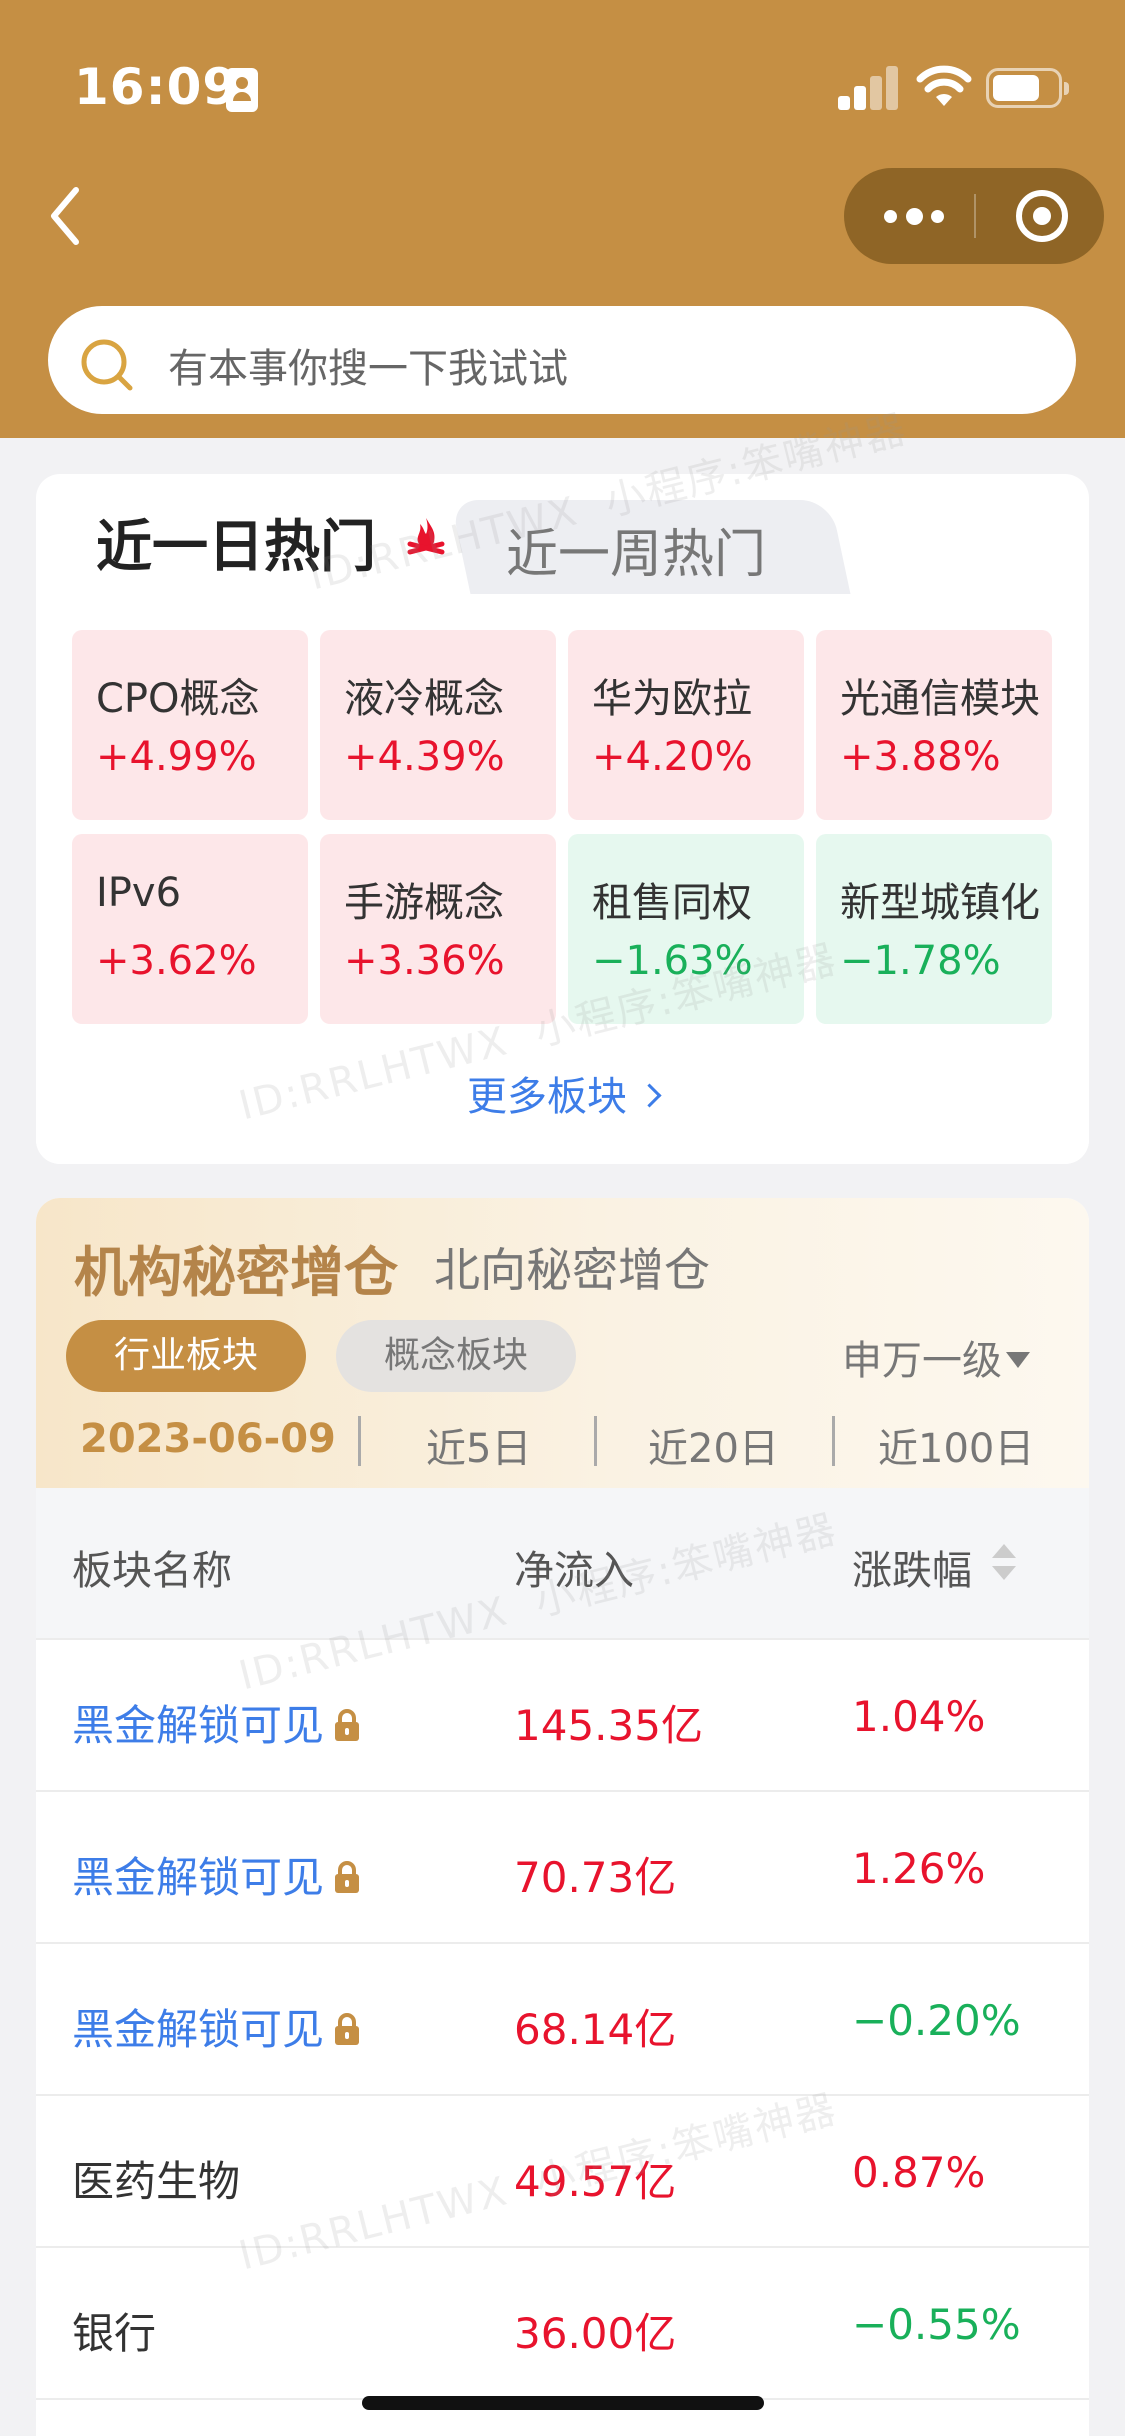 The image size is (1125, 2436). Describe the element at coordinates (236, 542) in the screenshot. I see `tab-daily-hot: 近一日热门` at that location.